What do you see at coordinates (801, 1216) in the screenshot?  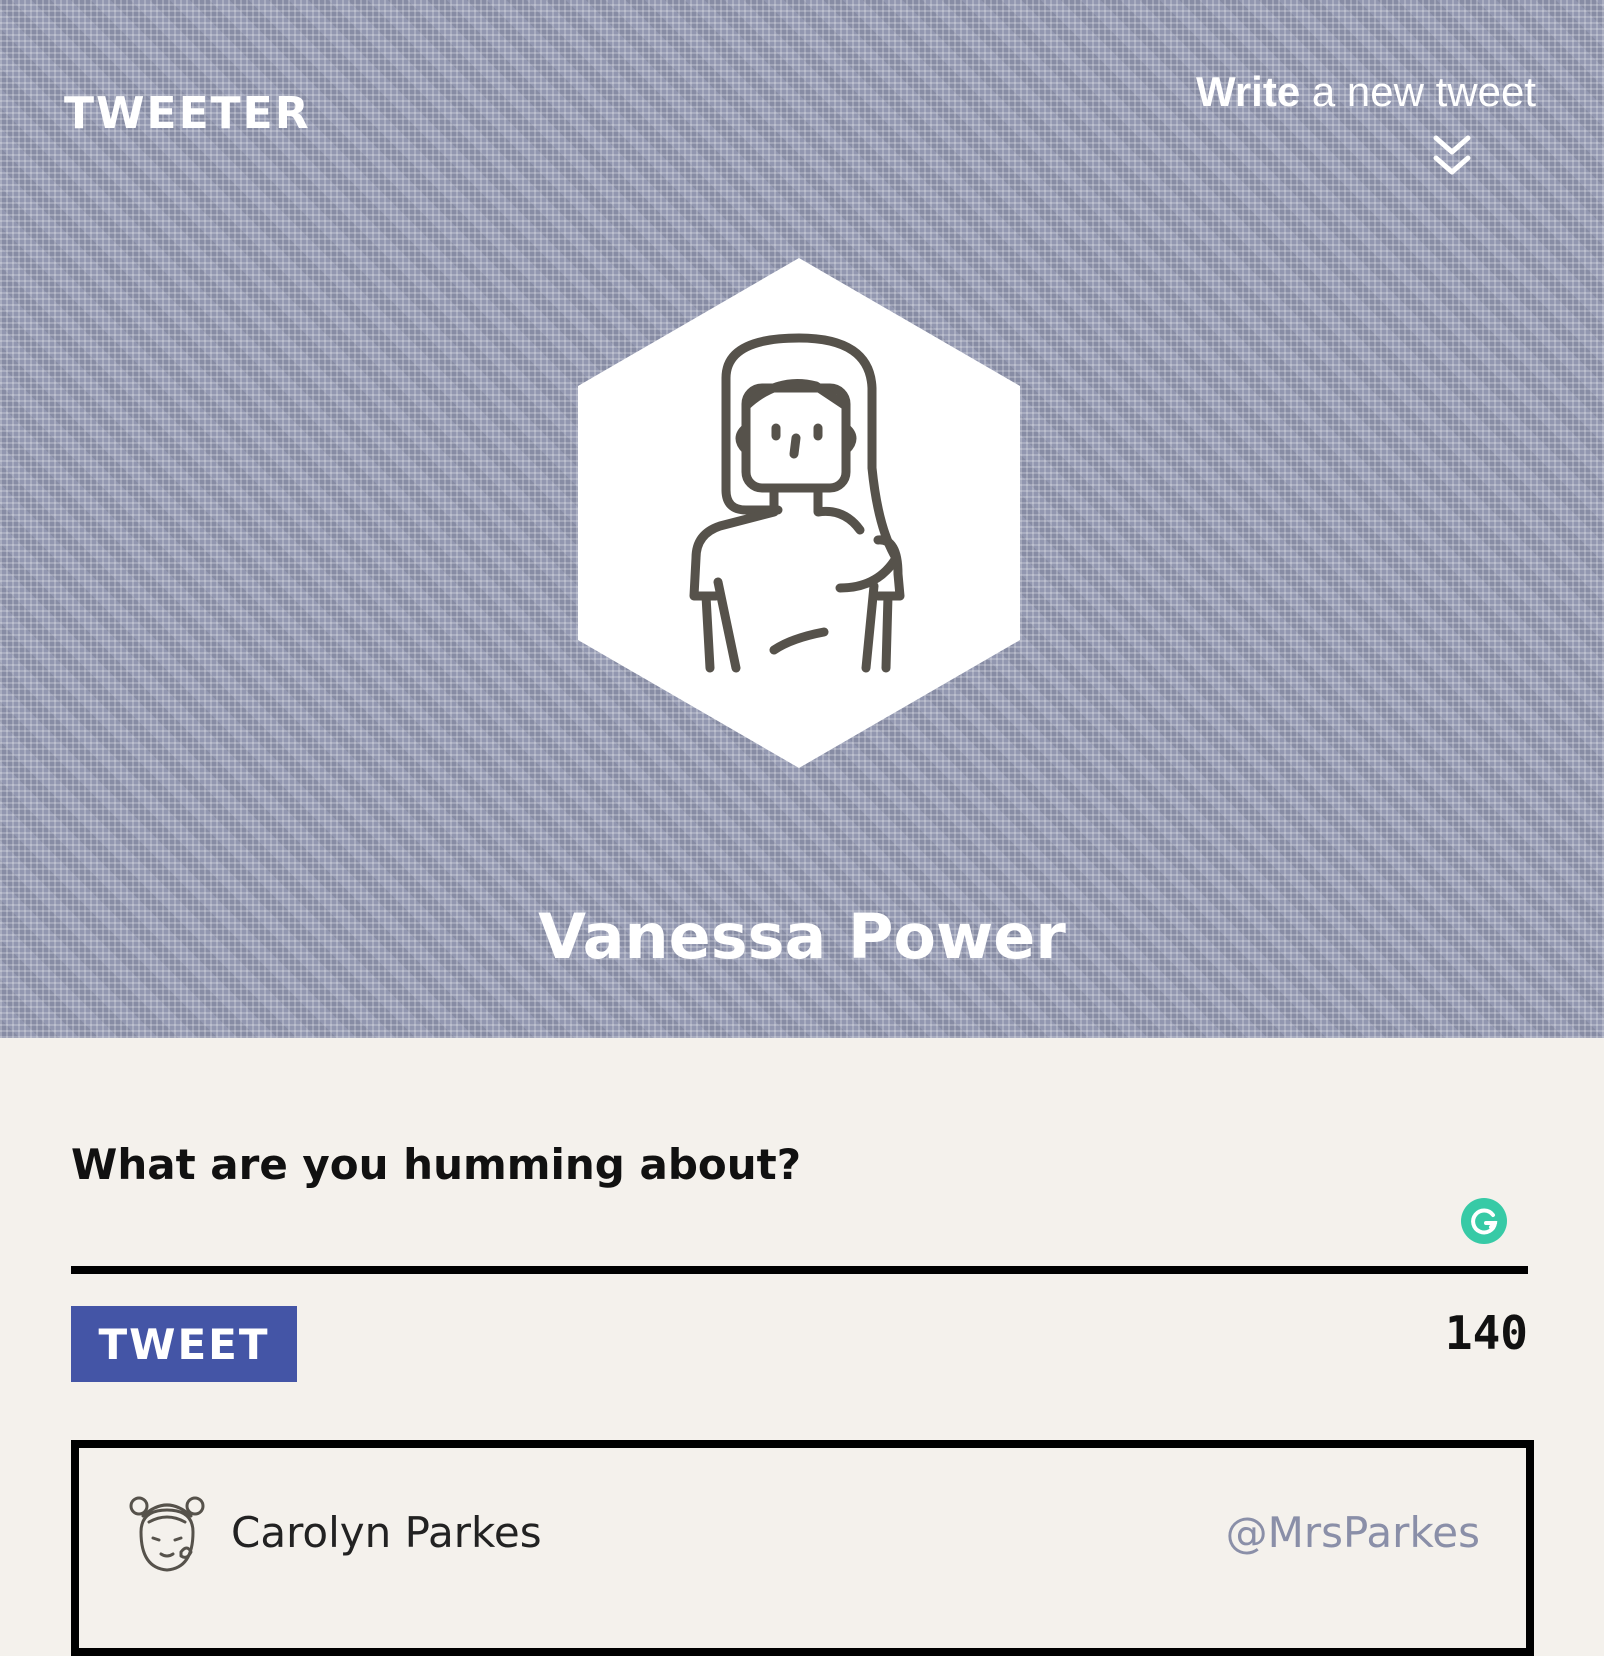 I see `tweet-textarea` at bounding box center [801, 1216].